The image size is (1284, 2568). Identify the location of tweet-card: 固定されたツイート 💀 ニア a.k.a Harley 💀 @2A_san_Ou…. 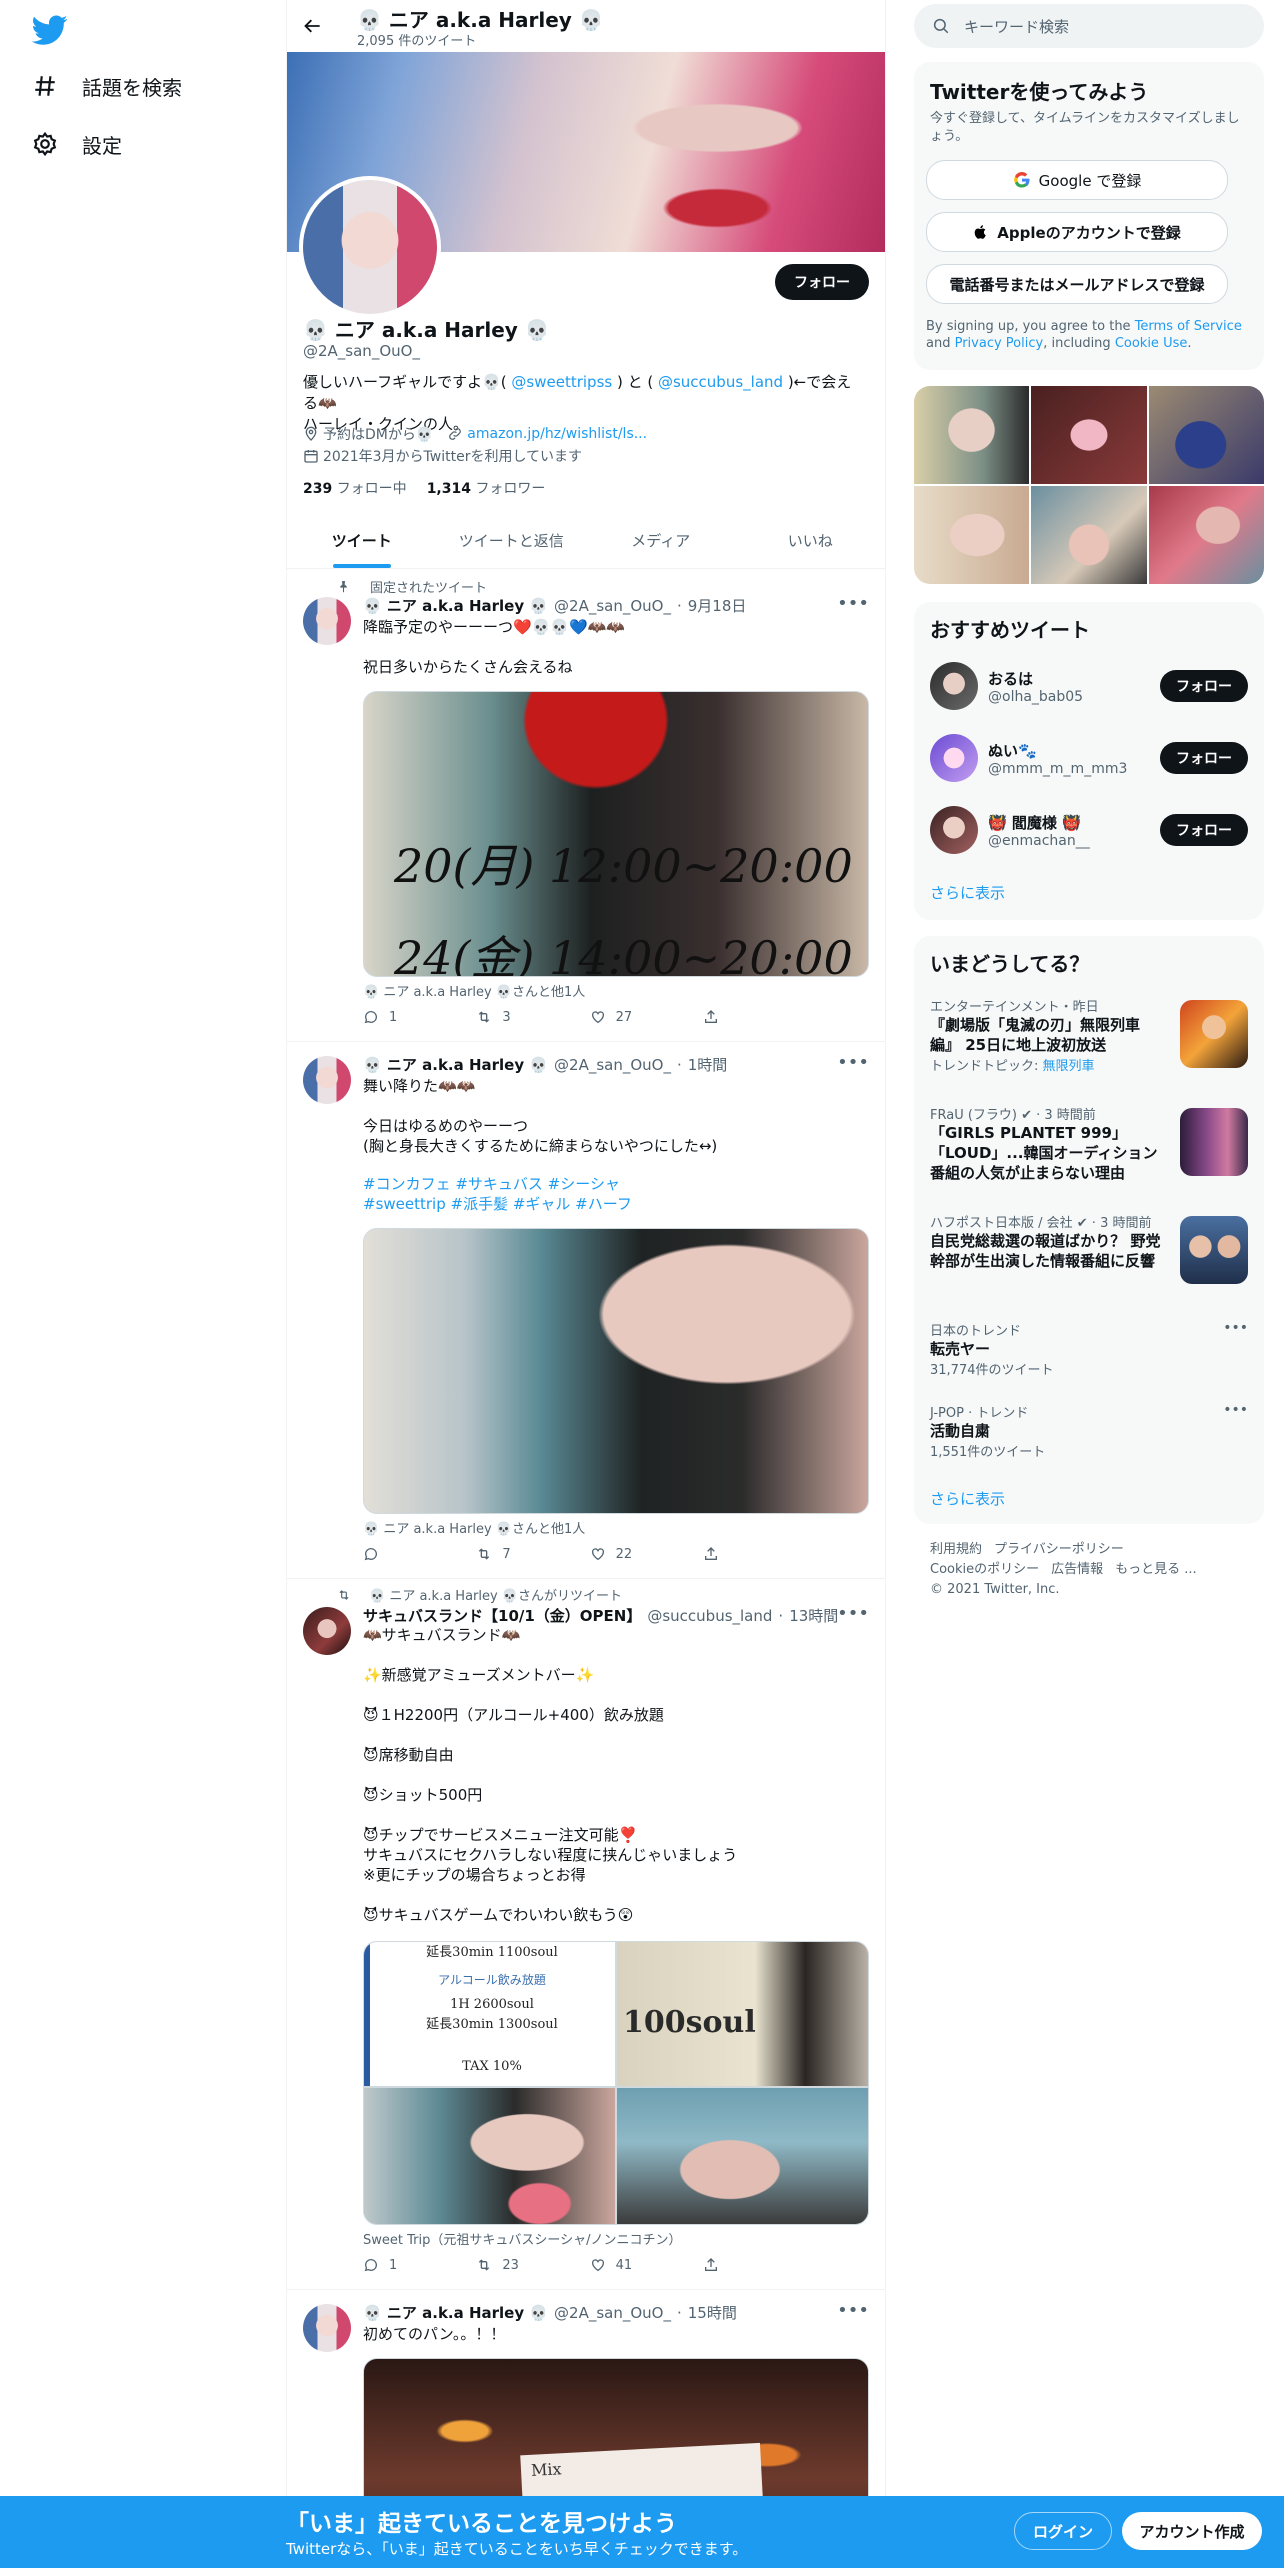
(586, 805).